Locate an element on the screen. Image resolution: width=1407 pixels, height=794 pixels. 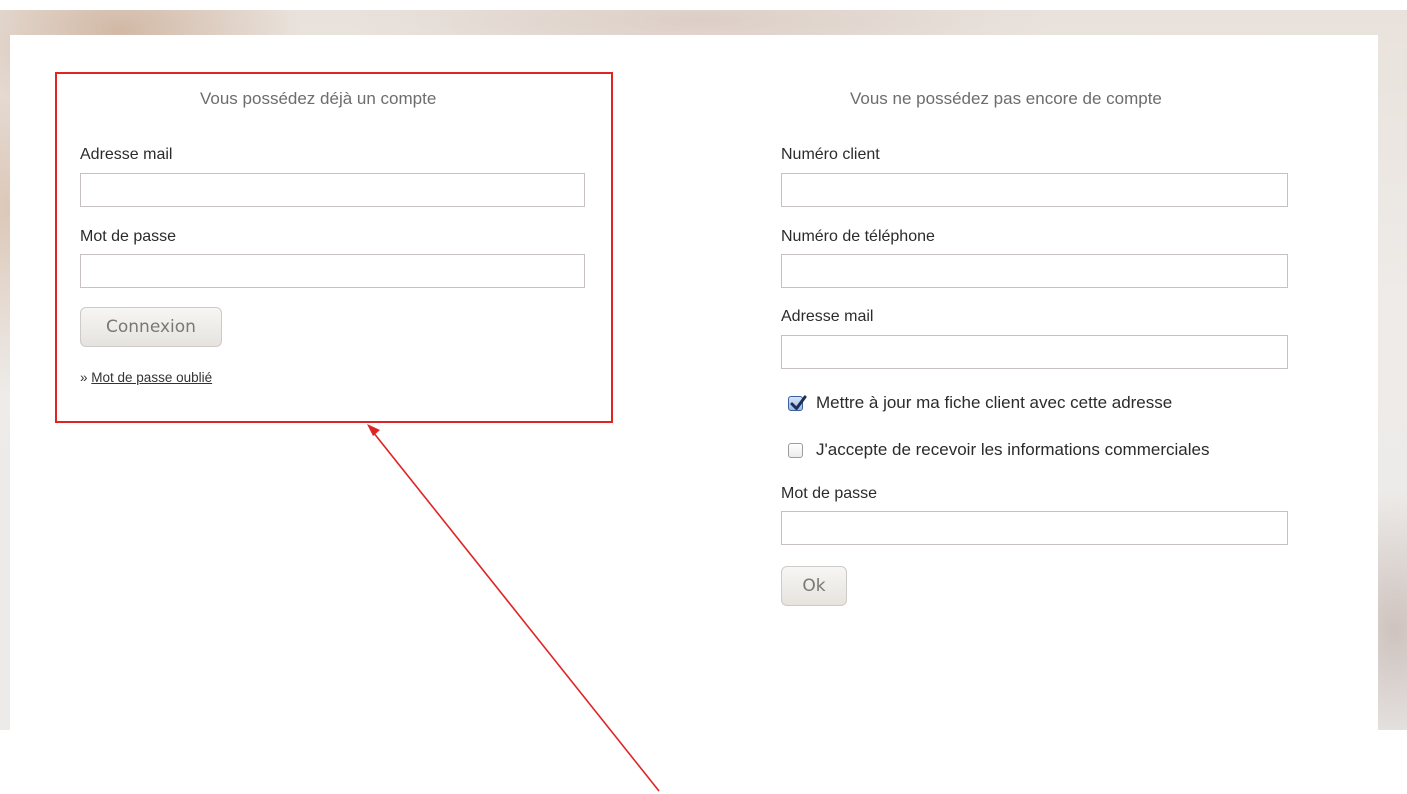
arrow-icon is located at coordinates (513, 608).